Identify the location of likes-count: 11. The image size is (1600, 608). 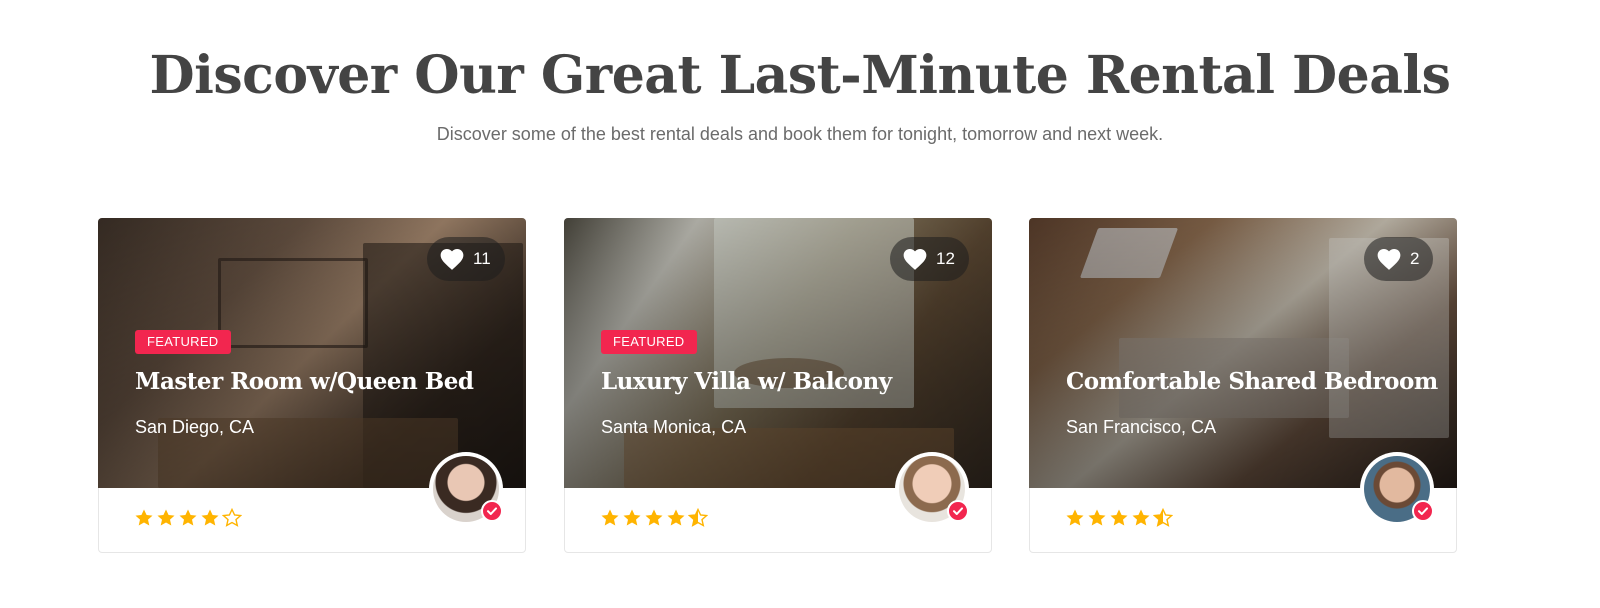
(482, 258).